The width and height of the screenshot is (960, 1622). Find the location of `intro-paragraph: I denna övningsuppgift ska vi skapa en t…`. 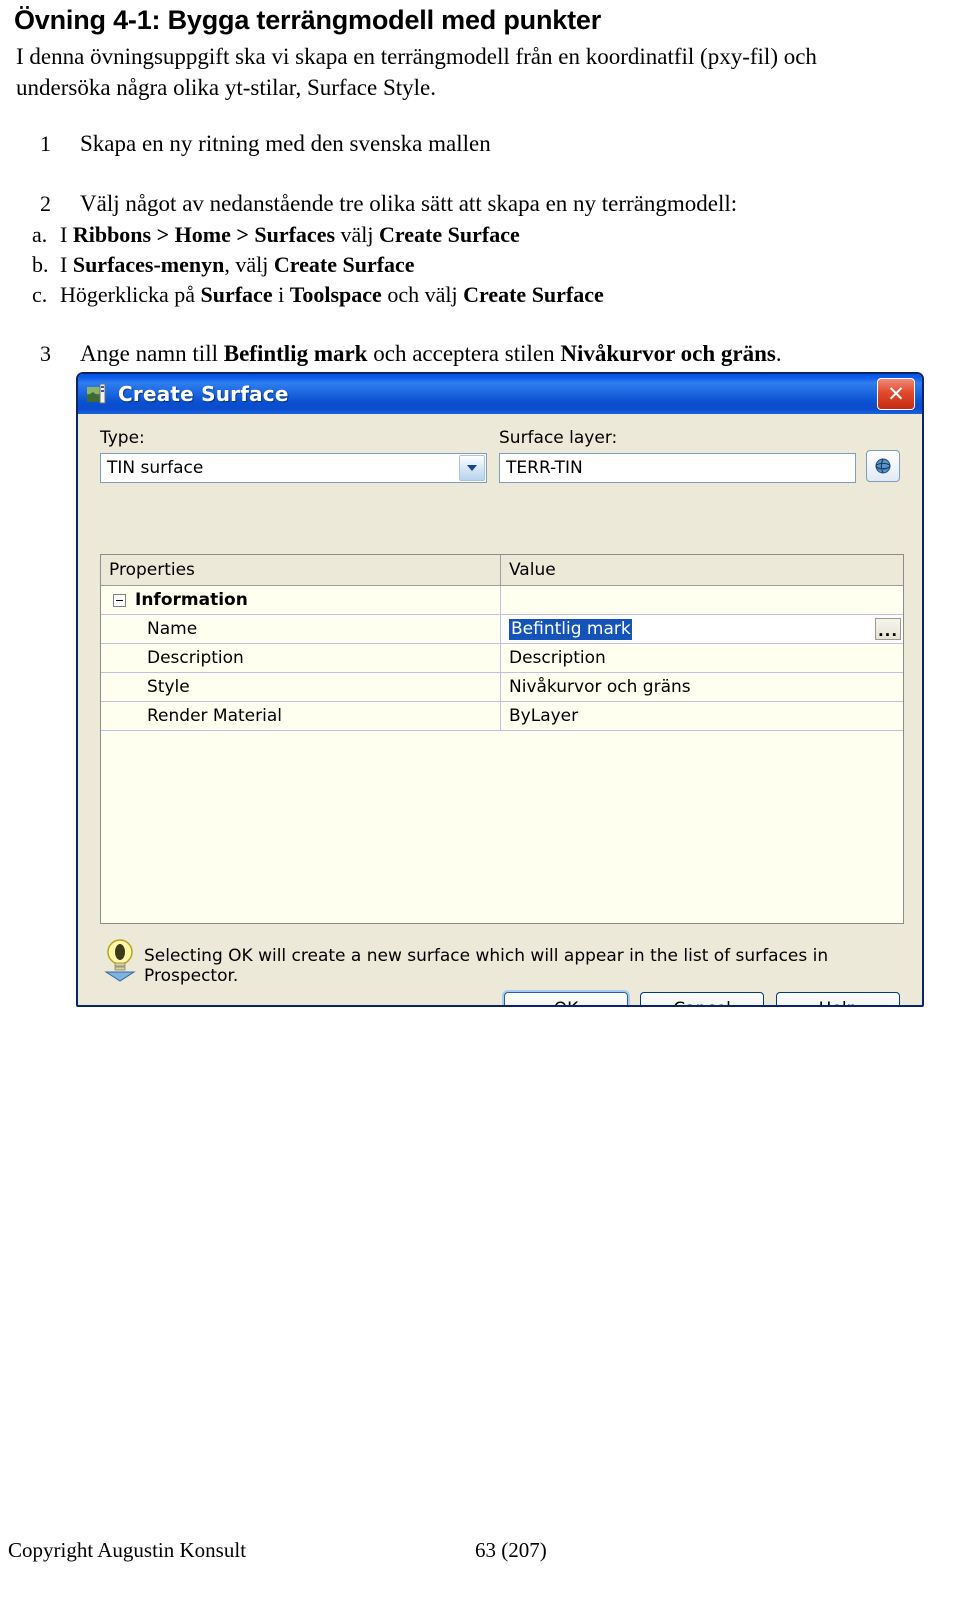

intro-paragraph: I denna övningsuppgift ska vi skapa en t… is located at coordinates (416, 72).